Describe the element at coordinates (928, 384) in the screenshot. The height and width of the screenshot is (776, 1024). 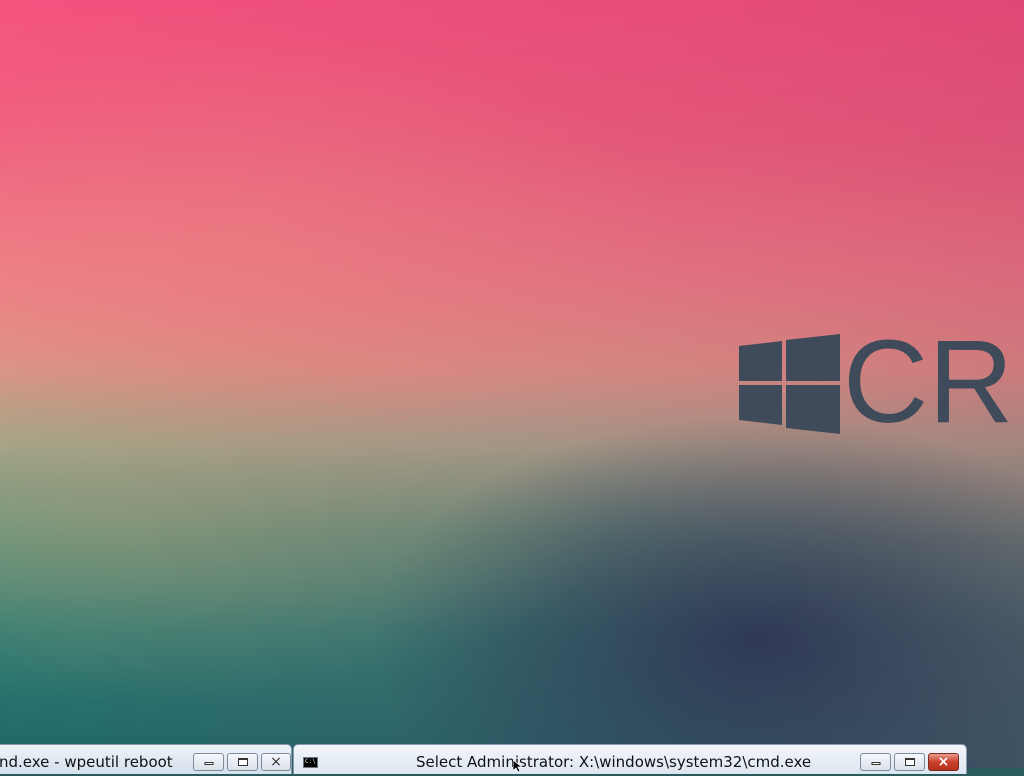
I see `logo-text: CR` at that location.